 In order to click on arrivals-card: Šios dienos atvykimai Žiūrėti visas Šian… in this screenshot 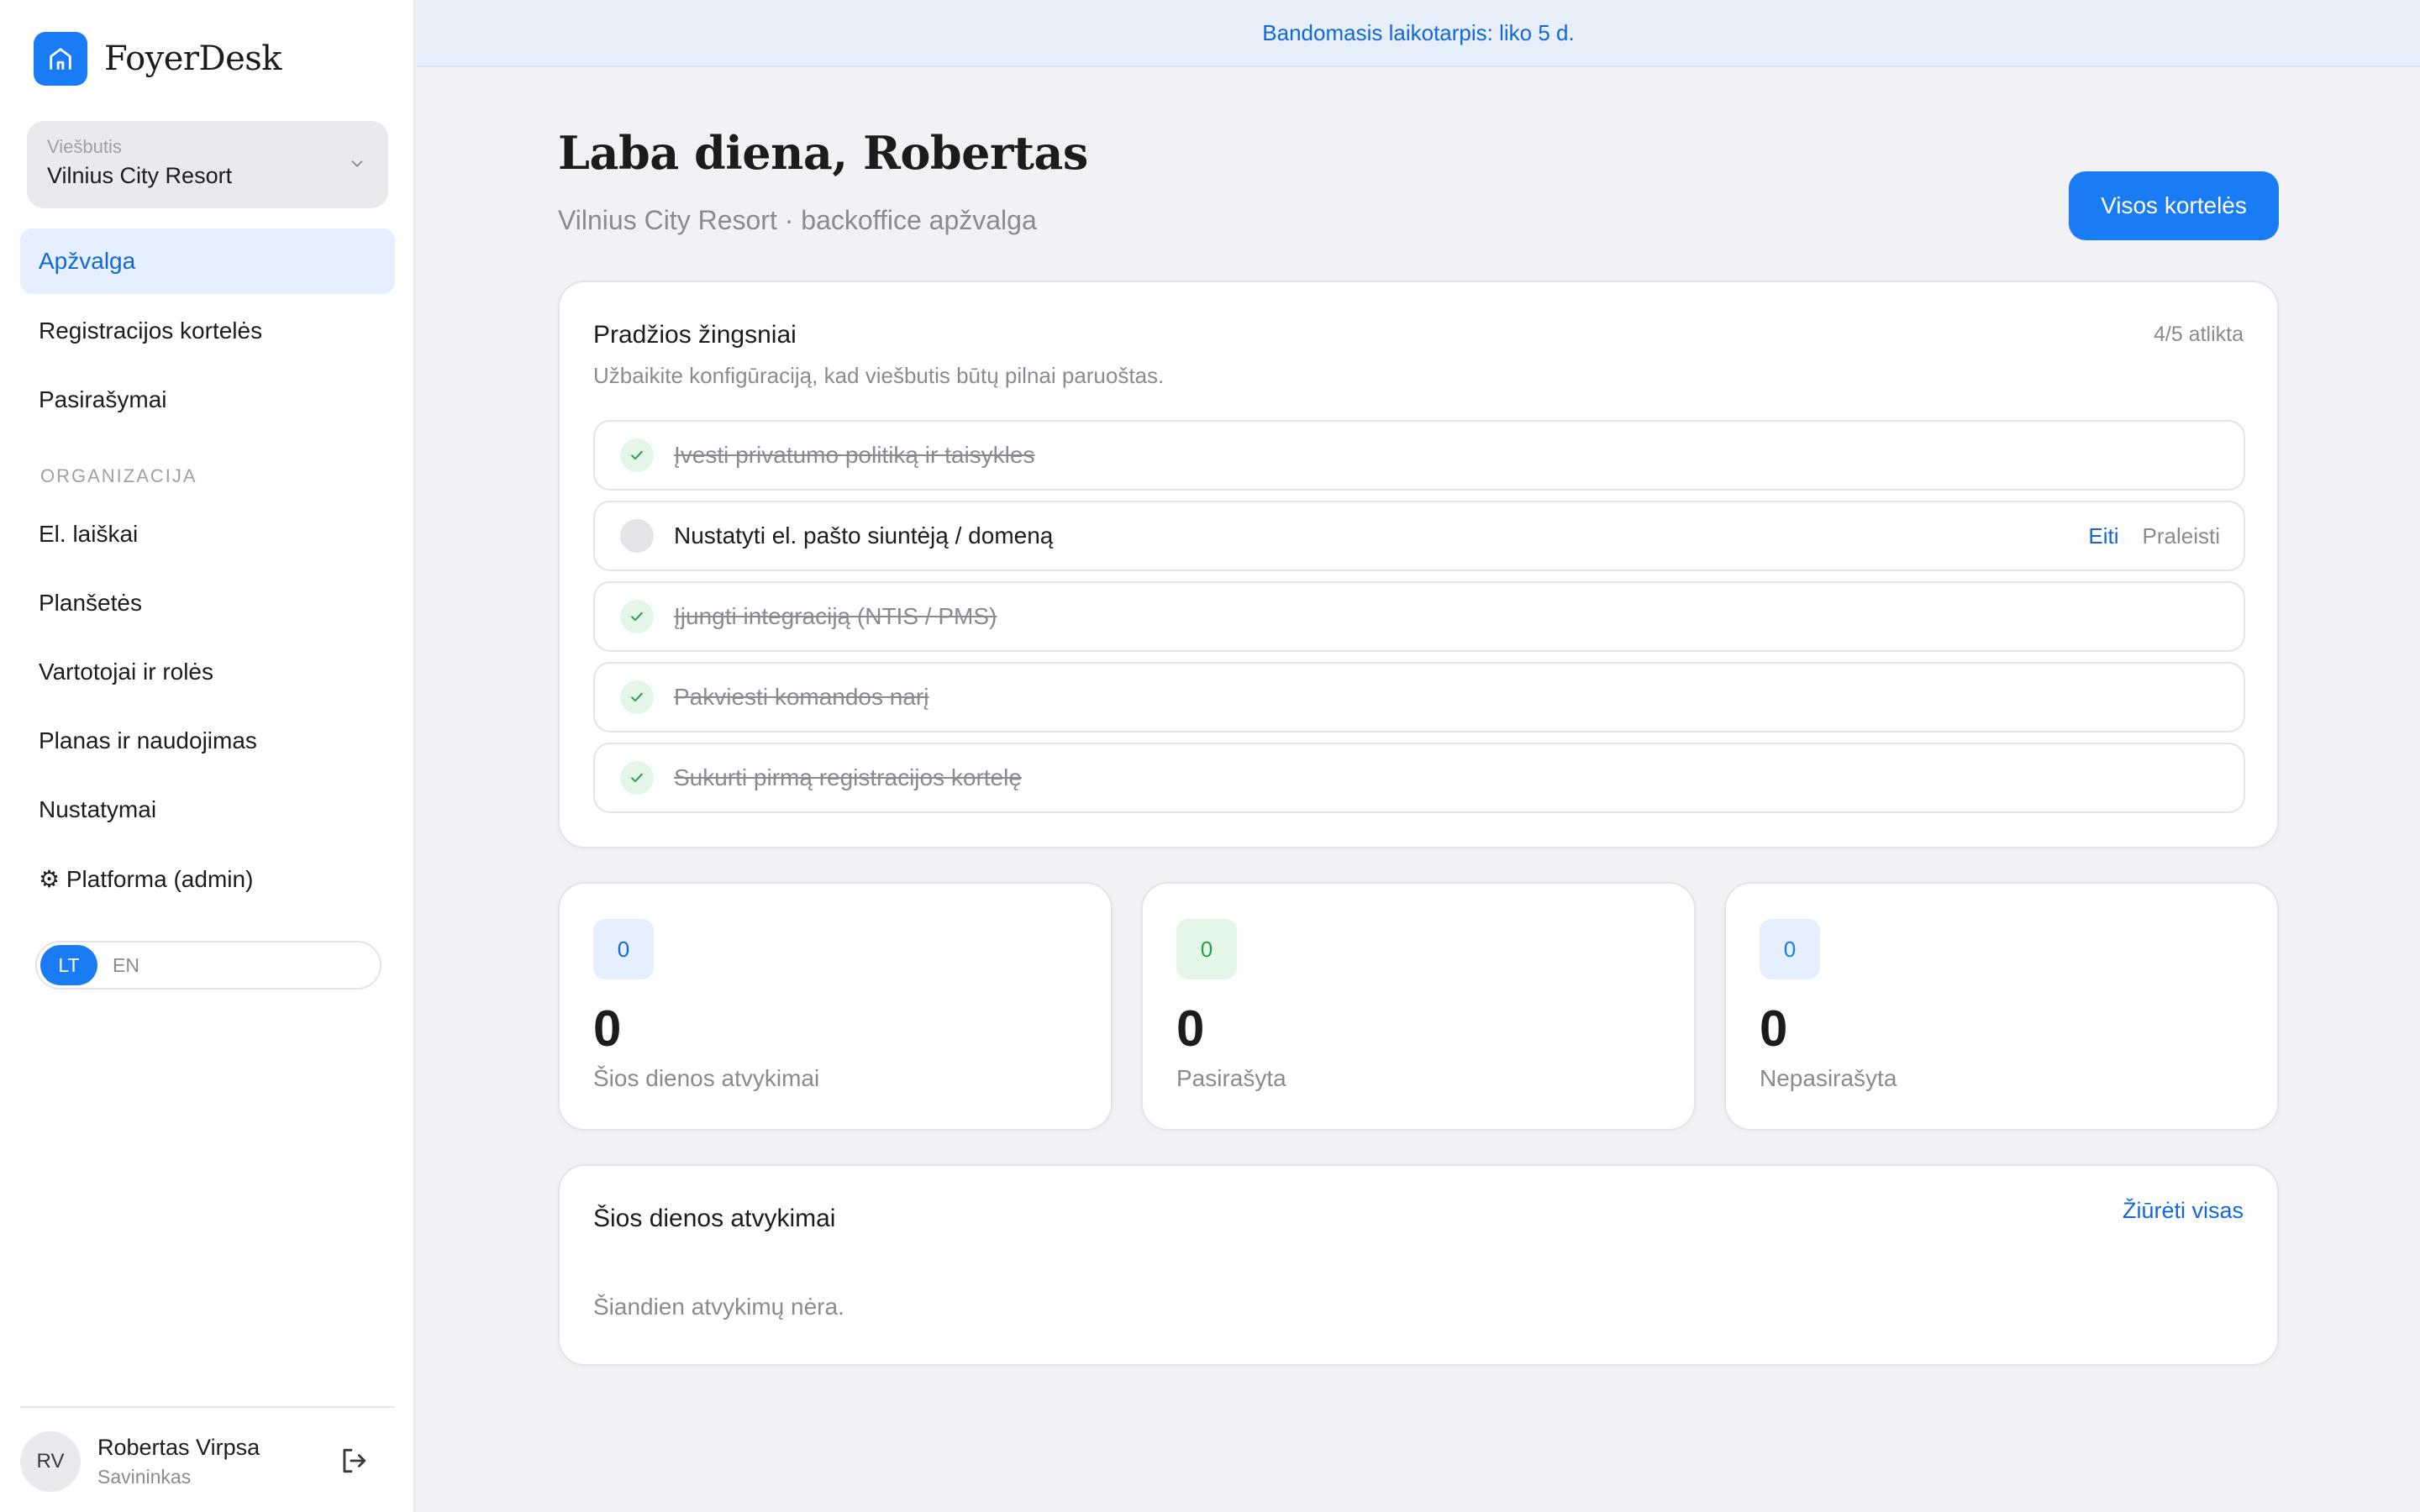, I will do `click(1418, 1265)`.